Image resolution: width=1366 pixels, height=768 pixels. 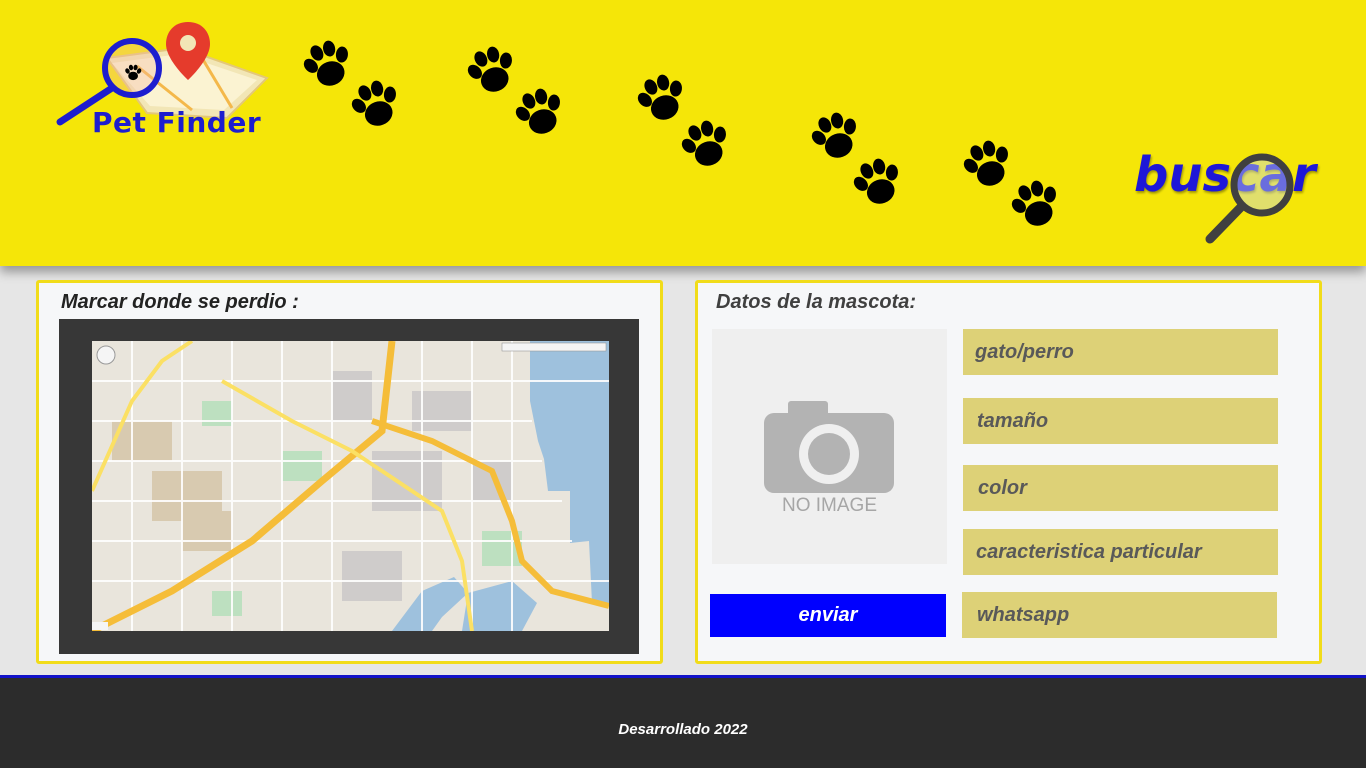 What do you see at coordinates (829, 505) in the screenshot?
I see `no-image-label: NO IMAGE` at bounding box center [829, 505].